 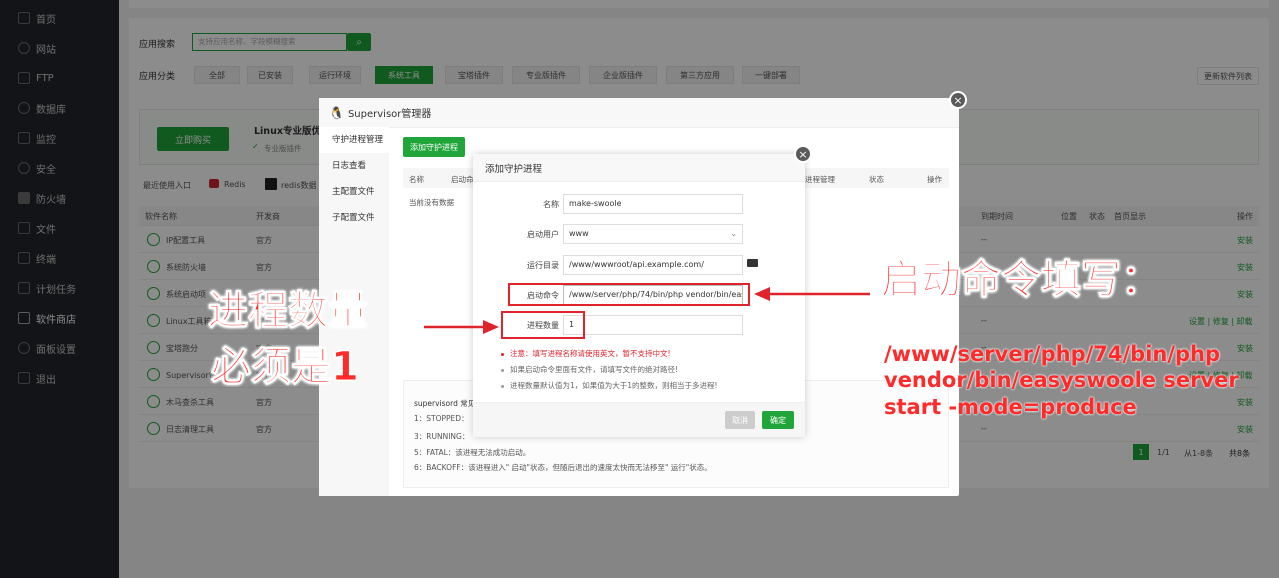 I want to click on annotation-count-line1: 进程数量, so click(x=288, y=311).